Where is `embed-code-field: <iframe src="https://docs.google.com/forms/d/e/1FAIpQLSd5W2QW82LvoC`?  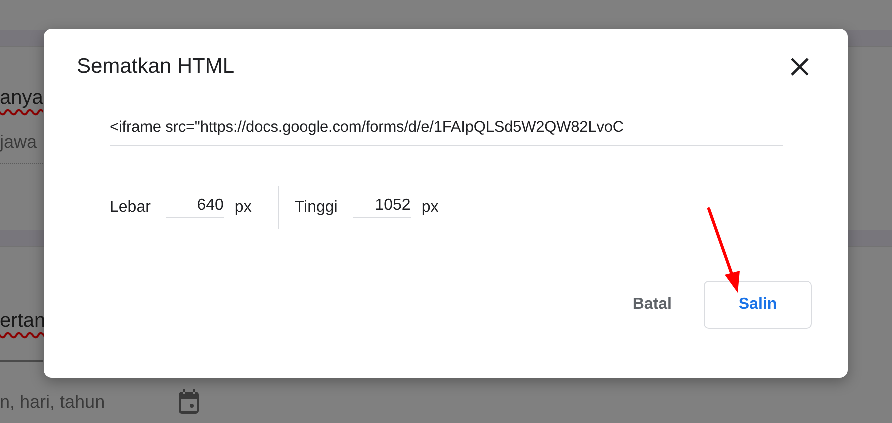 embed-code-field: <iframe src="https://docs.google.com/forms/d/e/1FAIpQLSd5W2QW82LvoC is located at coordinates (446, 132).